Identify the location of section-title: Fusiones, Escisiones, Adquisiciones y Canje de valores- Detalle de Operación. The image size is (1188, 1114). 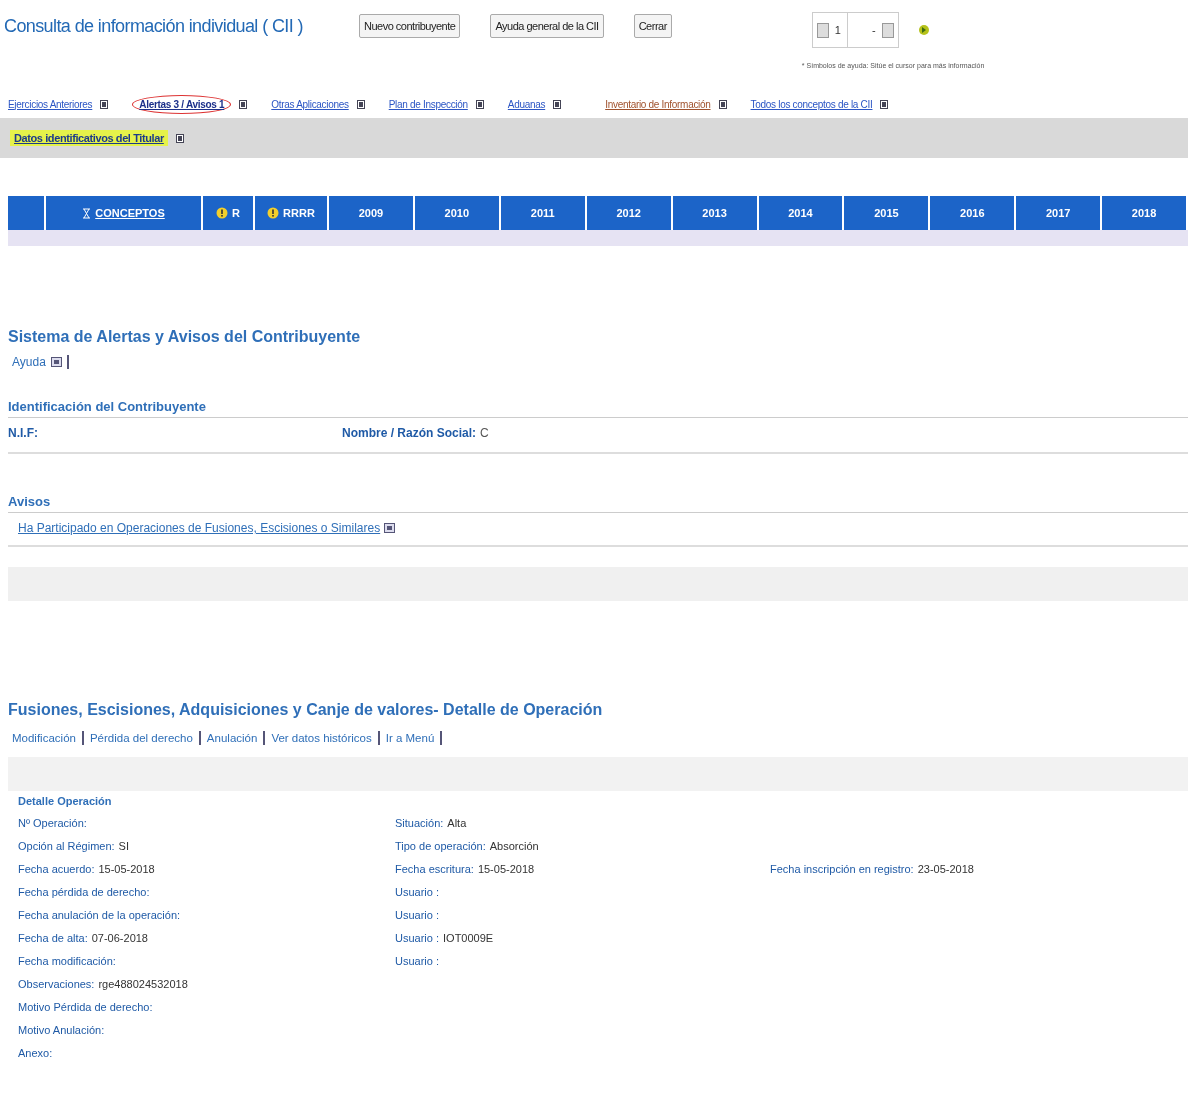
(306, 710).